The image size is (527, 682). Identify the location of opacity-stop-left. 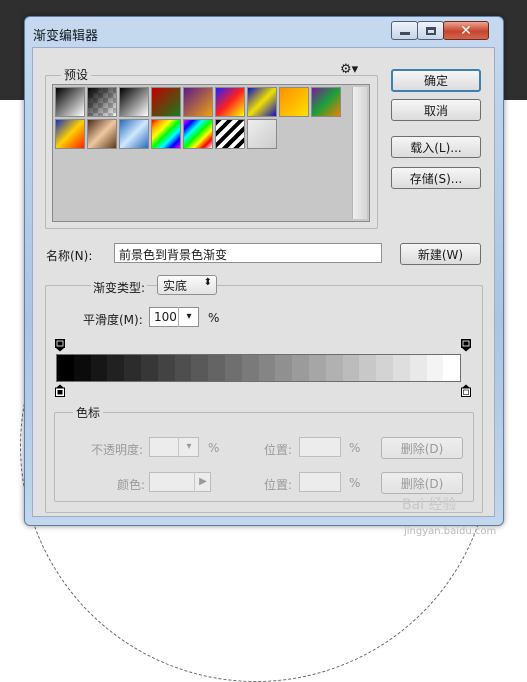
(60, 345).